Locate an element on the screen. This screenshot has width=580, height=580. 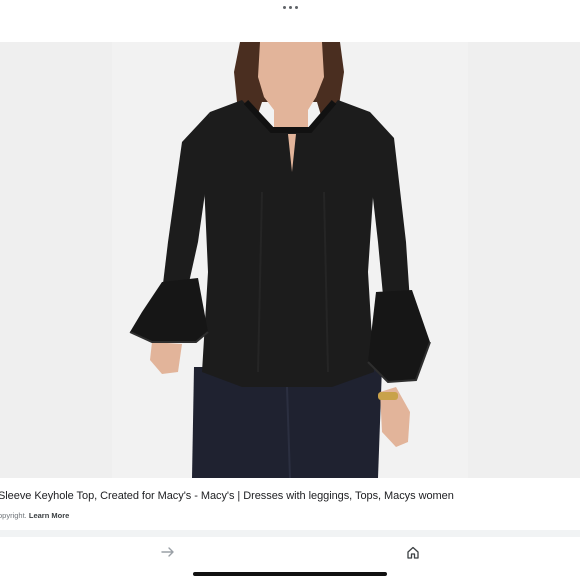
forward-button is located at coordinates (168, 552).